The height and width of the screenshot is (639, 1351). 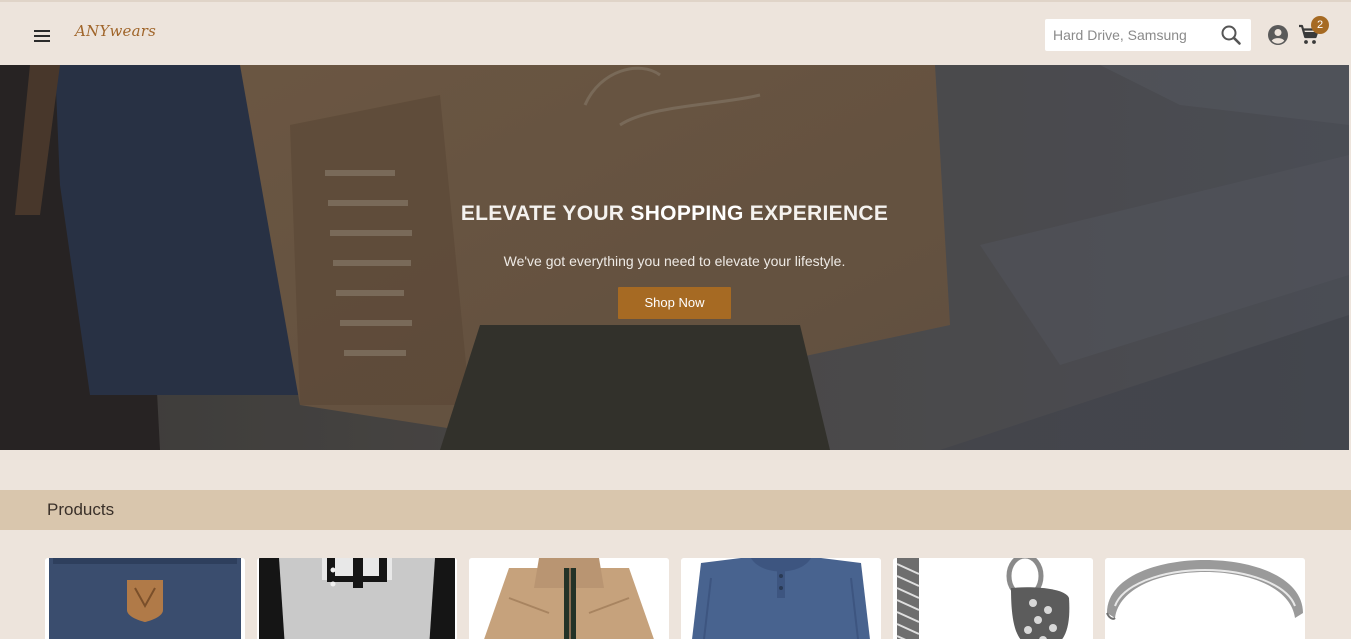 I want to click on search-icon, so click(x=1231, y=35).